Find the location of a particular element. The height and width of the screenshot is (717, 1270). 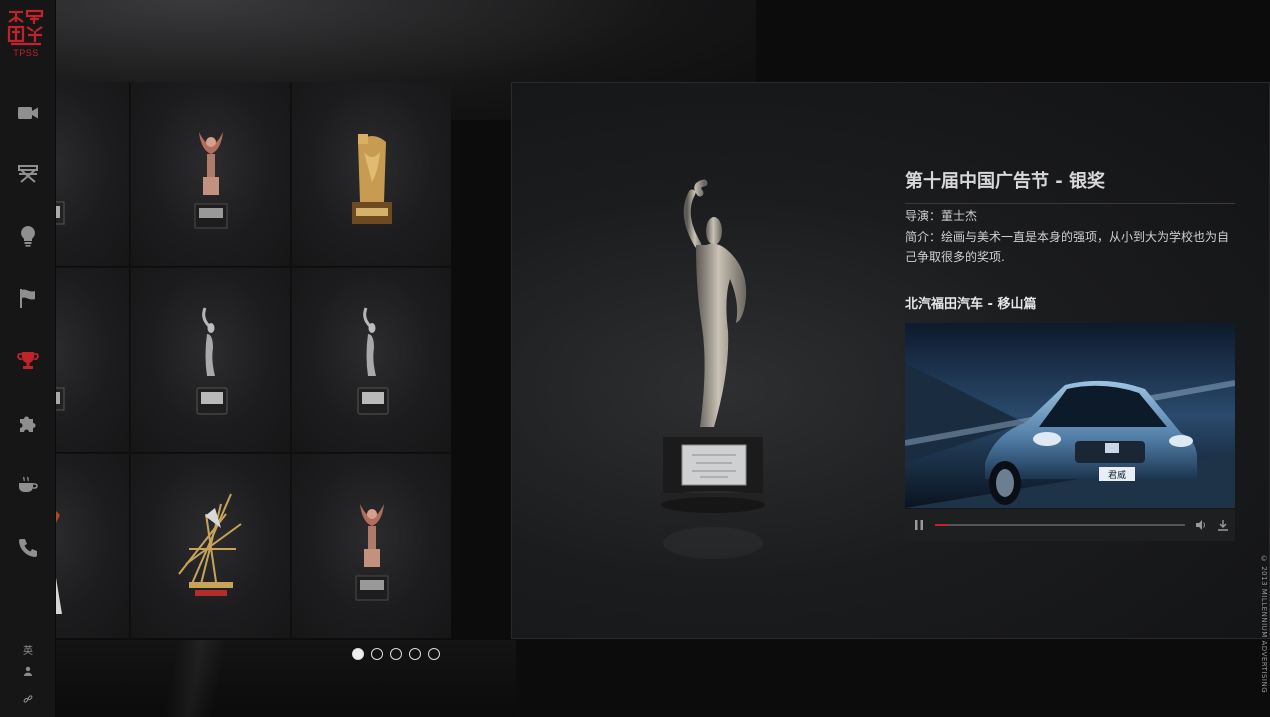

volume-button is located at coordinates (1201, 525).